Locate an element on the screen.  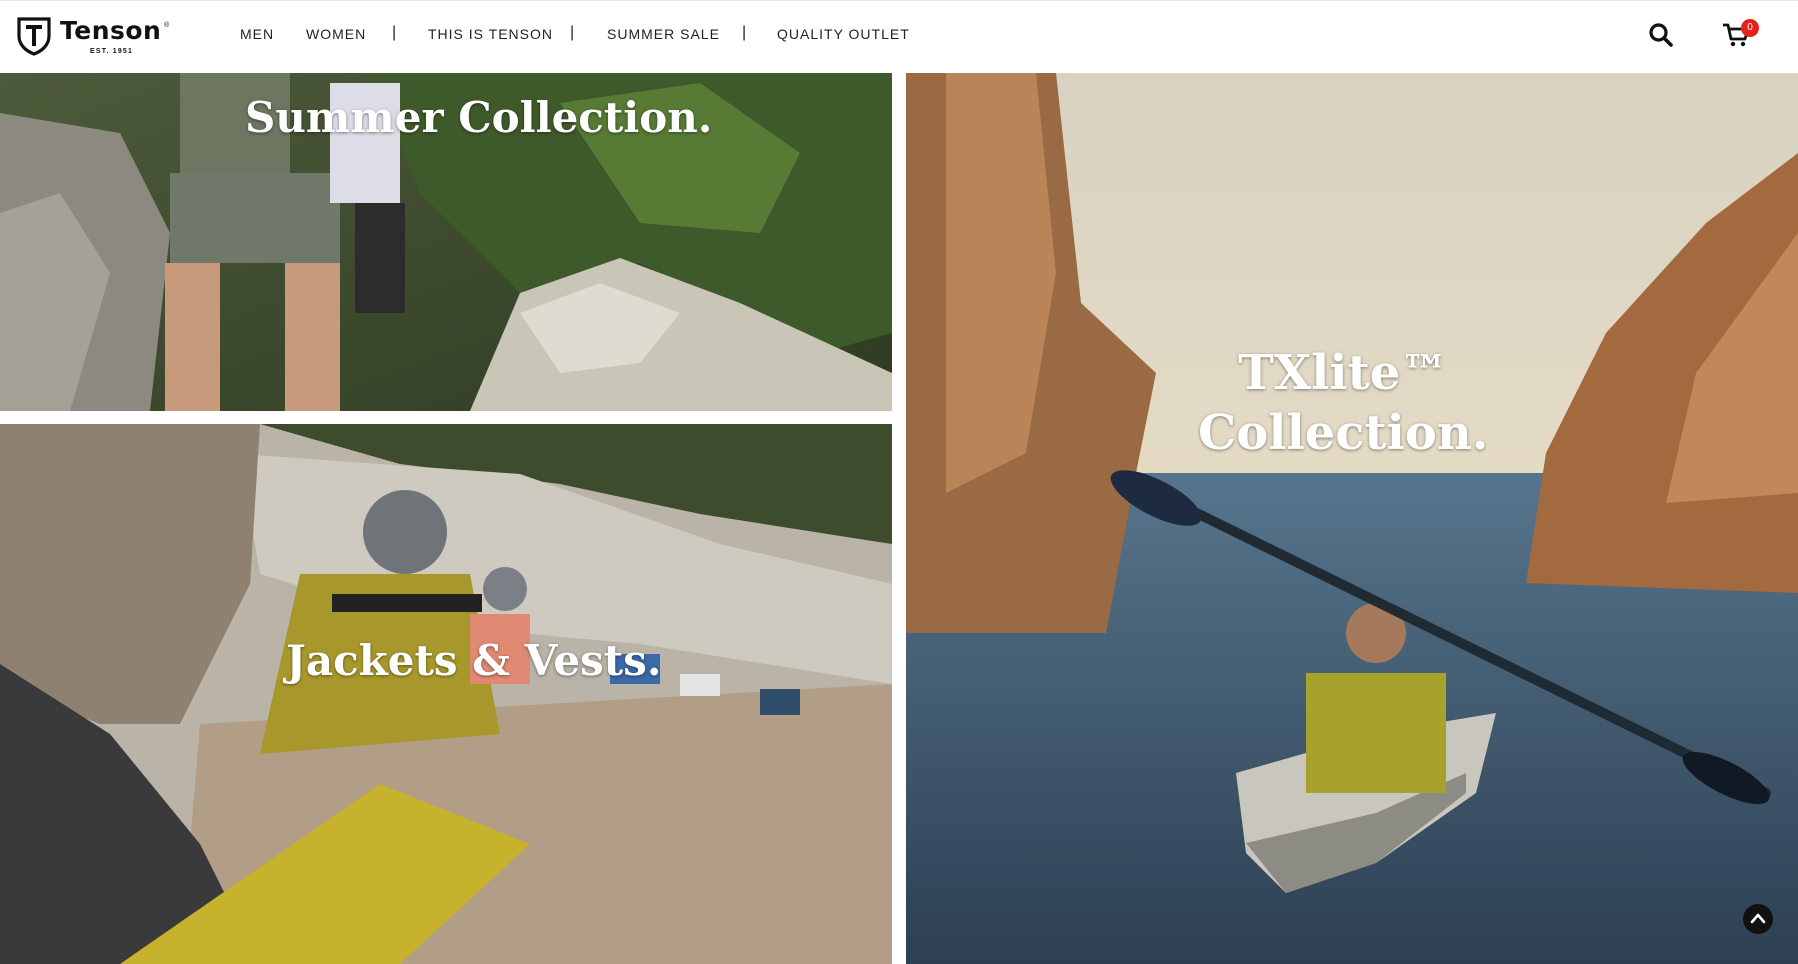
tenson-logo: Tenson ® EST. 1951 is located at coordinates (96, 37).